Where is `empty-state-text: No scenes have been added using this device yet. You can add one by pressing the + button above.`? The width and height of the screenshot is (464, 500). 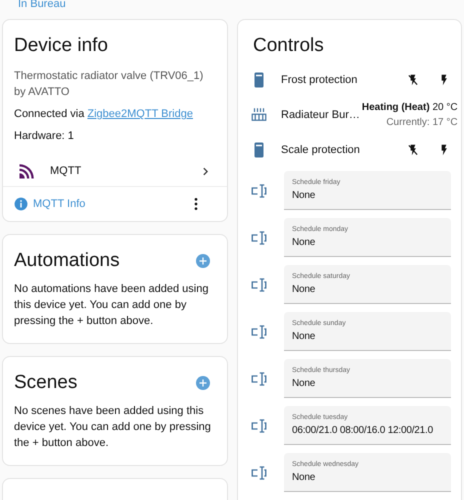 empty-state-text: No scenes have been added using this device yet. You can add one by pressing the + button above. is located at coordinates (112, 427).